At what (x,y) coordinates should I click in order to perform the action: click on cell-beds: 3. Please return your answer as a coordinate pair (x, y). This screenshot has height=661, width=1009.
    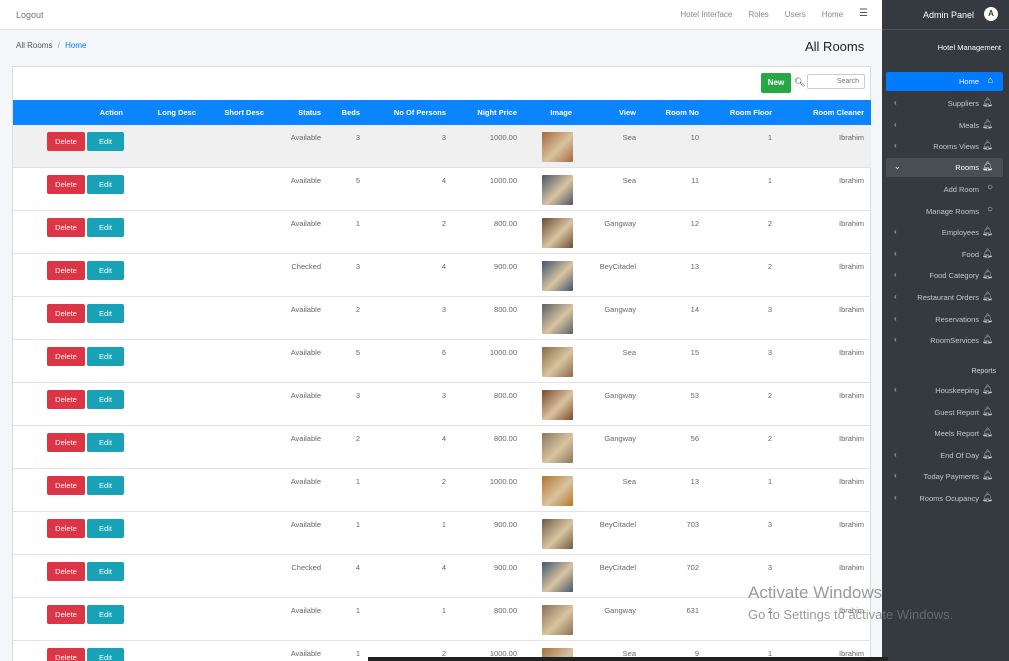
    Looking at the image, I should click on (357, 266).